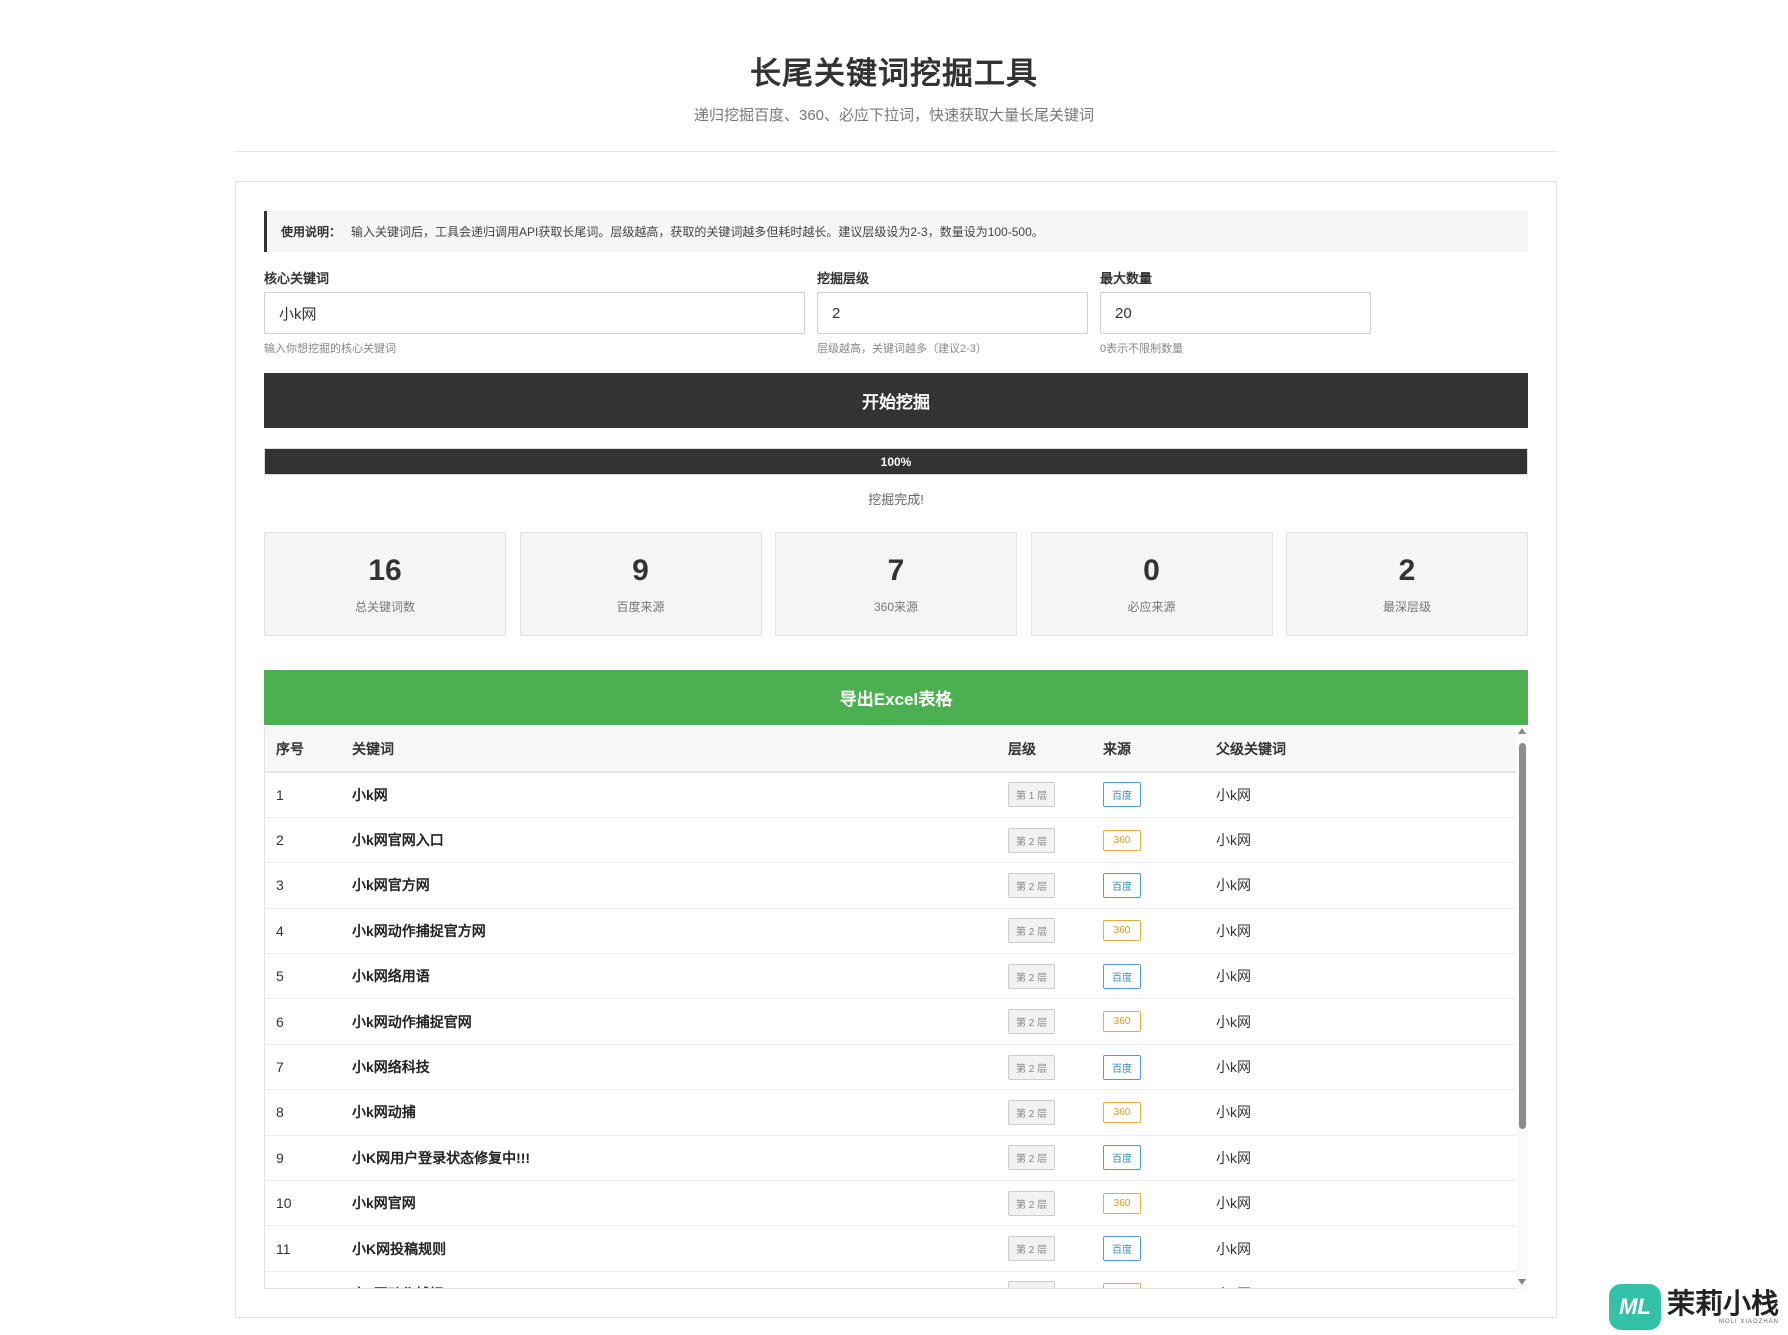 The image size is (1788, 1335). Describe the element at coordinates (640, 570) in the screenshot. I see `stat-value: 9` at that location.